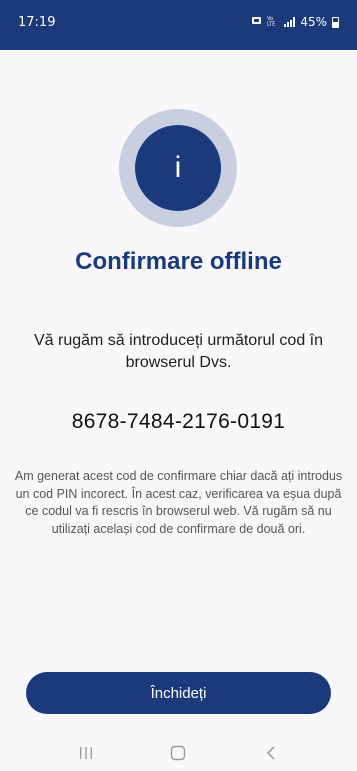  Describe the element at coordinates (86, 753) in the screenshot. I see `recent-apps-icon` at that location.